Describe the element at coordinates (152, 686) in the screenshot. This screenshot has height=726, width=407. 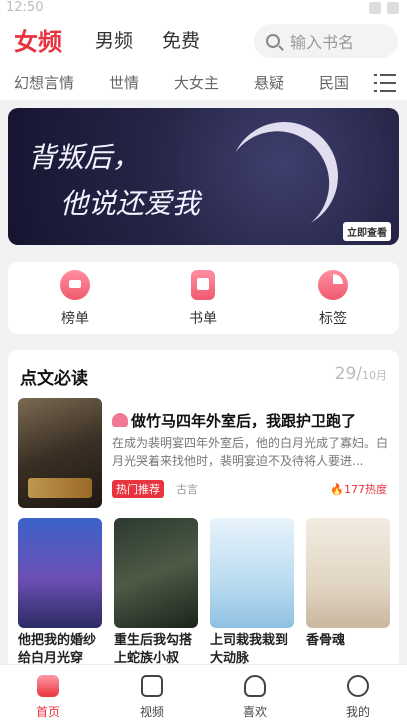
I see `video-icon` at that location.